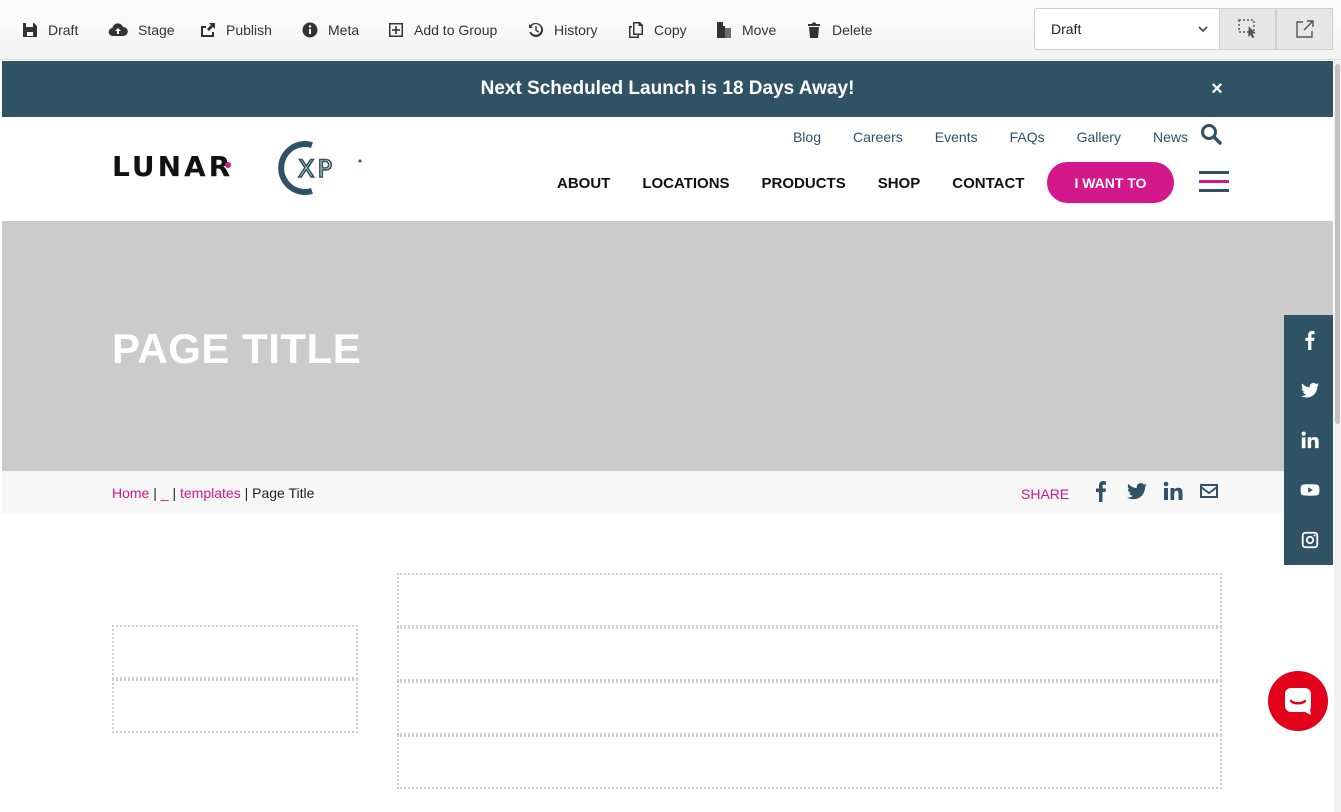 Image resolution: width=1341 pixels, height=812 pixels. What do you see at coordinates (536, 29) in the screenshot?
I see `history-icon` at bounding box center [536, 29].